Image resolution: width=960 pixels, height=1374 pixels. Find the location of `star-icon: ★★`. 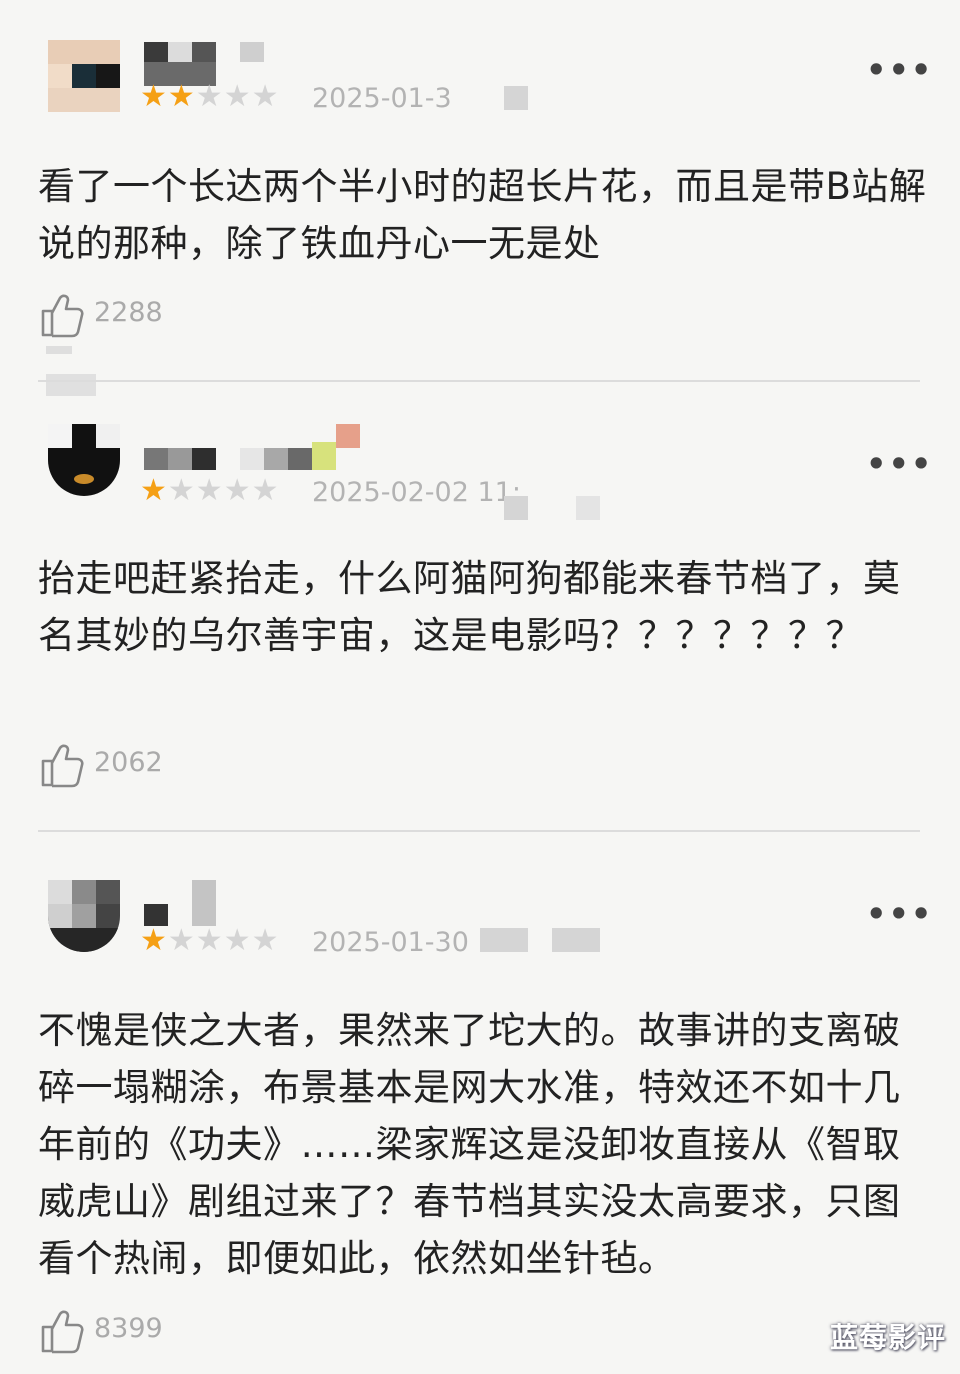

star-icon: ★★ is located at coordinates (168, 96).